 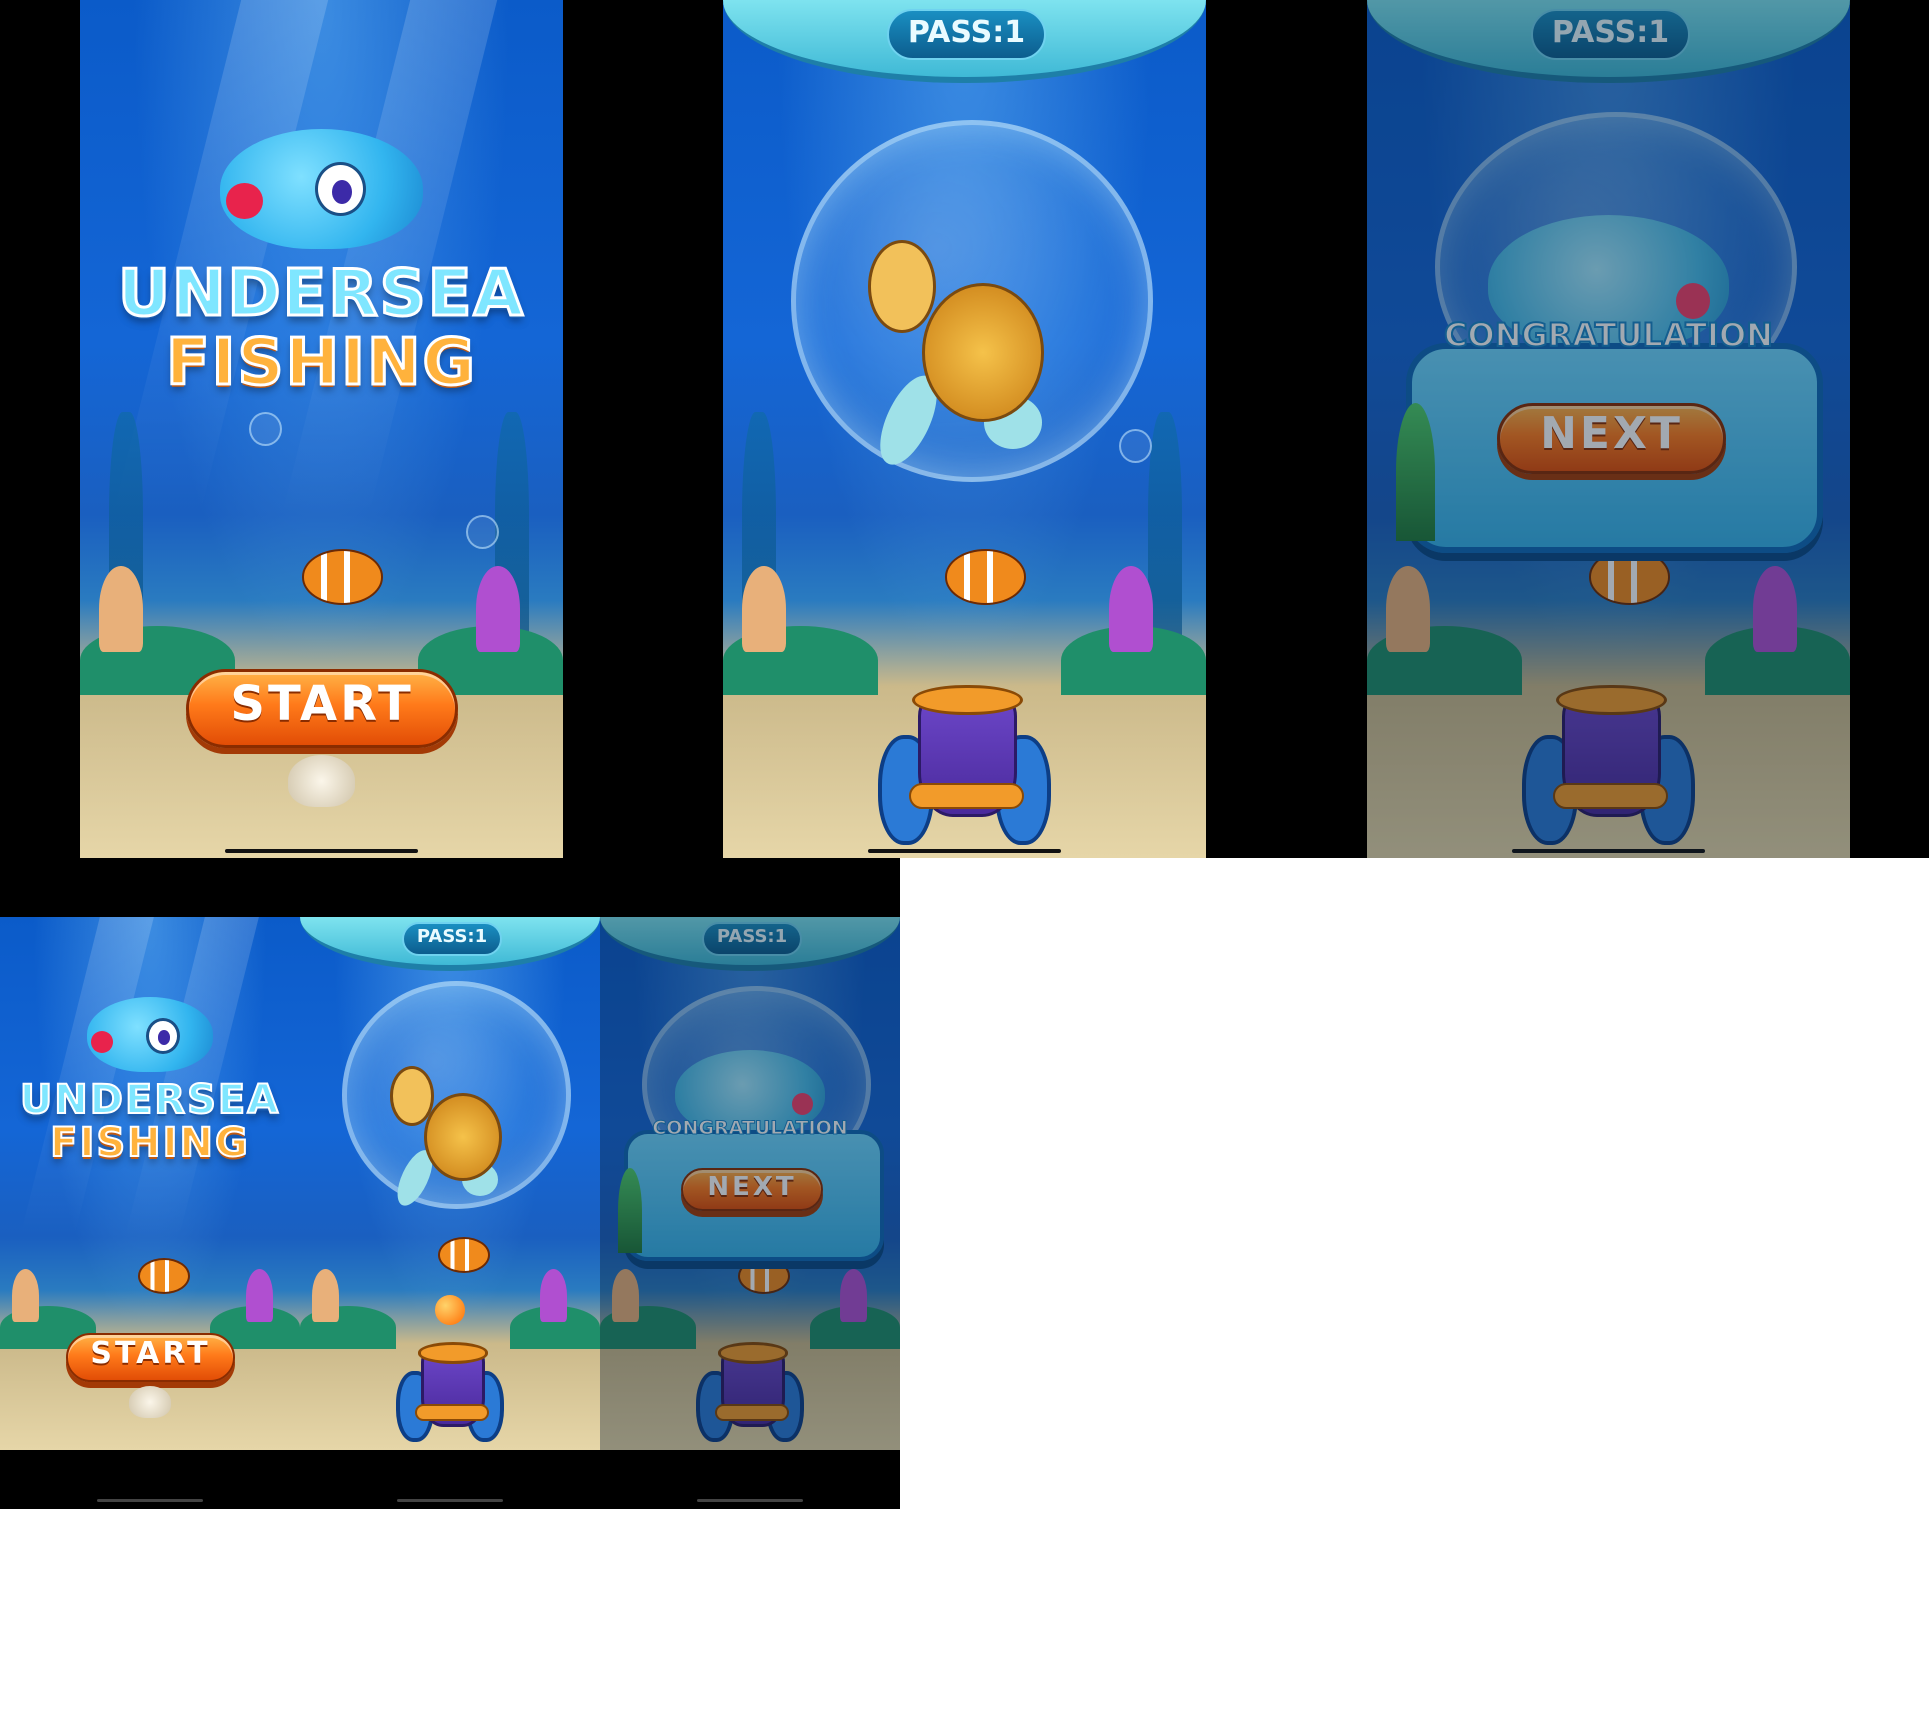 I want to click on result-screen-small: PASS:1 CONGRATULATION NEXT, so click(x=750, y=1183).